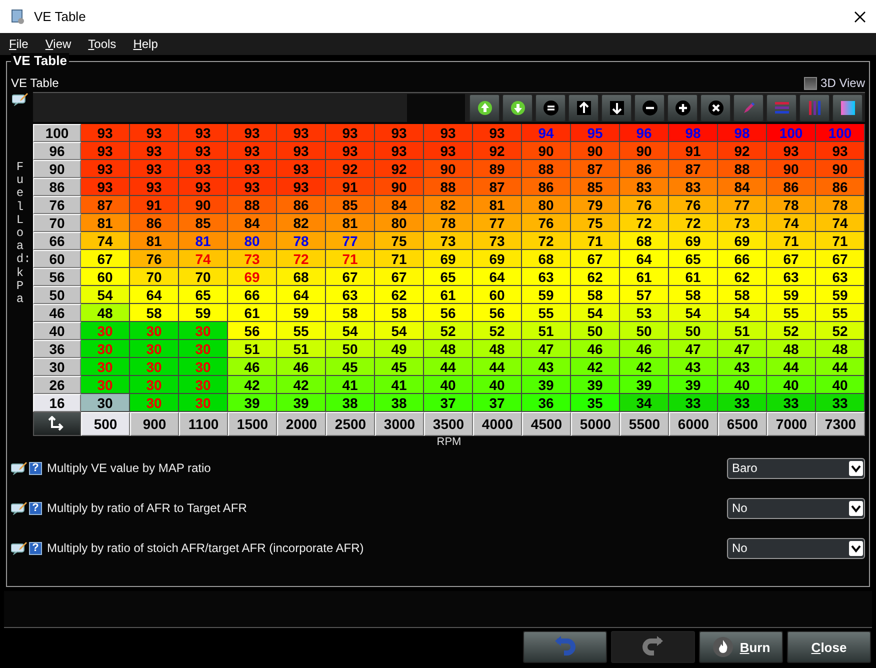 Image resolution: width=876 pixels, height=668 pixels. What do you see at coordinates (644, 277) in the screenshot?
I see `table-cell: 61` at bounding box center [644, 277].